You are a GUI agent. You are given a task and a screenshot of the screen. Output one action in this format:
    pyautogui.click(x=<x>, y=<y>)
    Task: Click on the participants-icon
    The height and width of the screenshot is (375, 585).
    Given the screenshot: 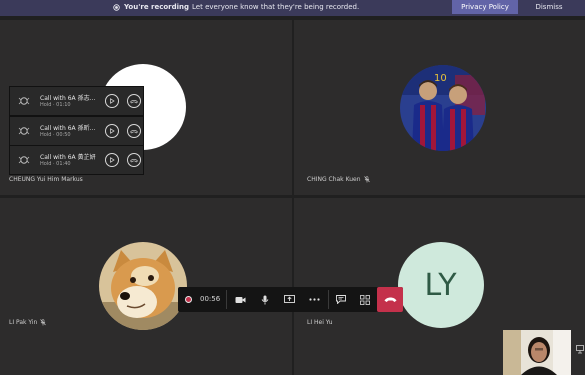 What is the action you would take?
    pyautogui.click(x=365, y=299)
    